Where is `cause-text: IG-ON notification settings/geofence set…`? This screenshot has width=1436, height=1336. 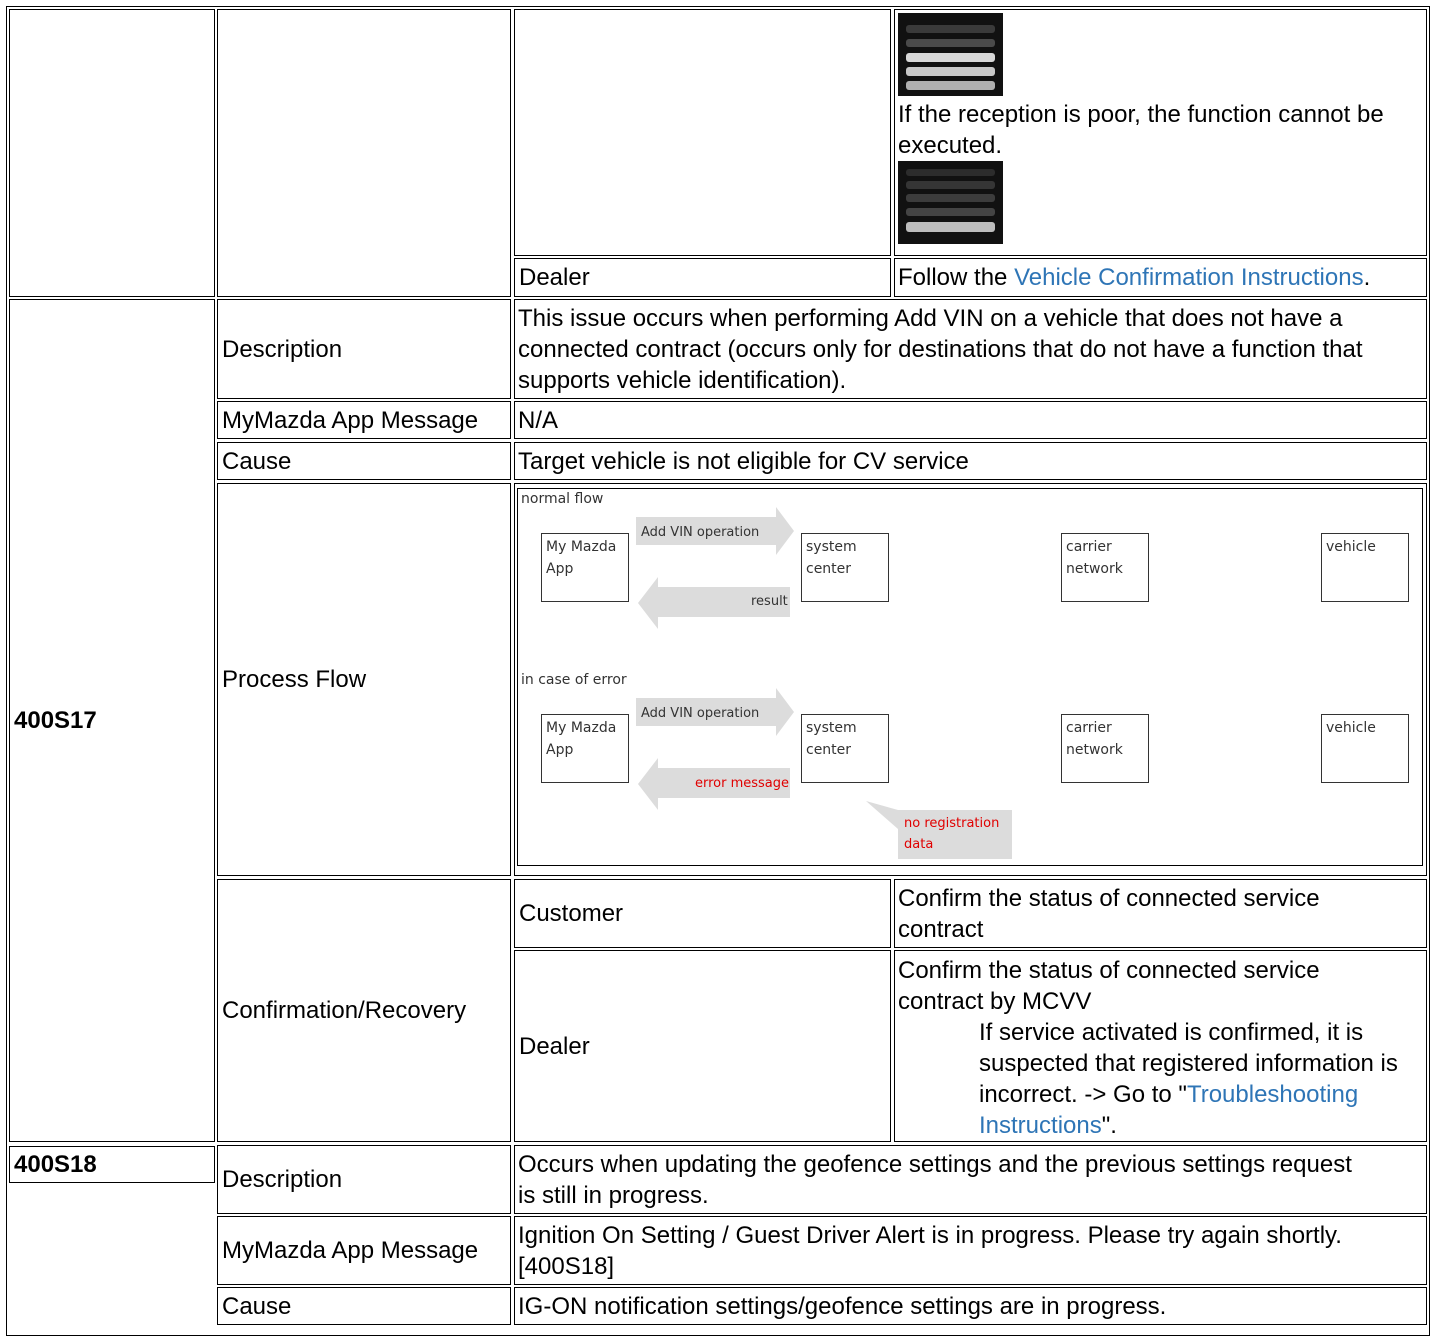
cause-text: IG-ON notification settings/geofence set… is located at coordinates (842, 1306).